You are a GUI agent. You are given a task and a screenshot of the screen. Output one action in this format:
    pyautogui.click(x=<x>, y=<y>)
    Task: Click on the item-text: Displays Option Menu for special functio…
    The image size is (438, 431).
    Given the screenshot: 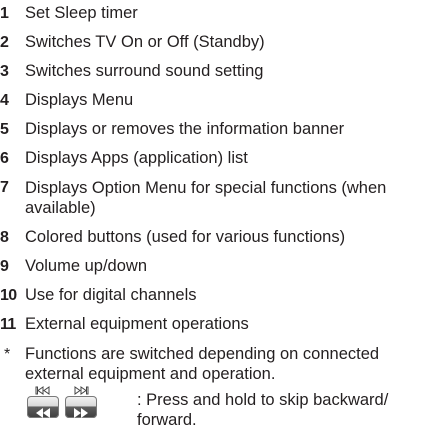 What is the action you would take?
    pyautogui.click(x=206, y=198)
    